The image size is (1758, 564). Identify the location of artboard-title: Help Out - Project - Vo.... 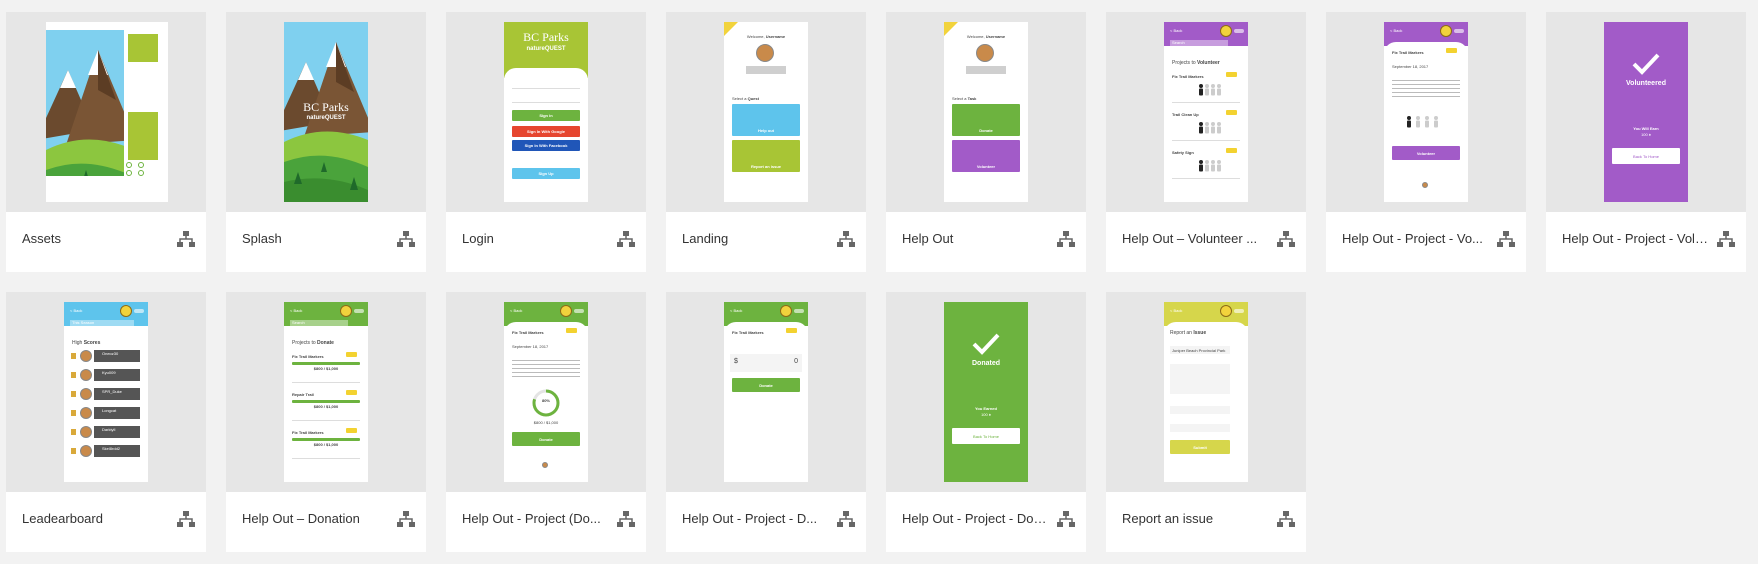
(1416, 238).